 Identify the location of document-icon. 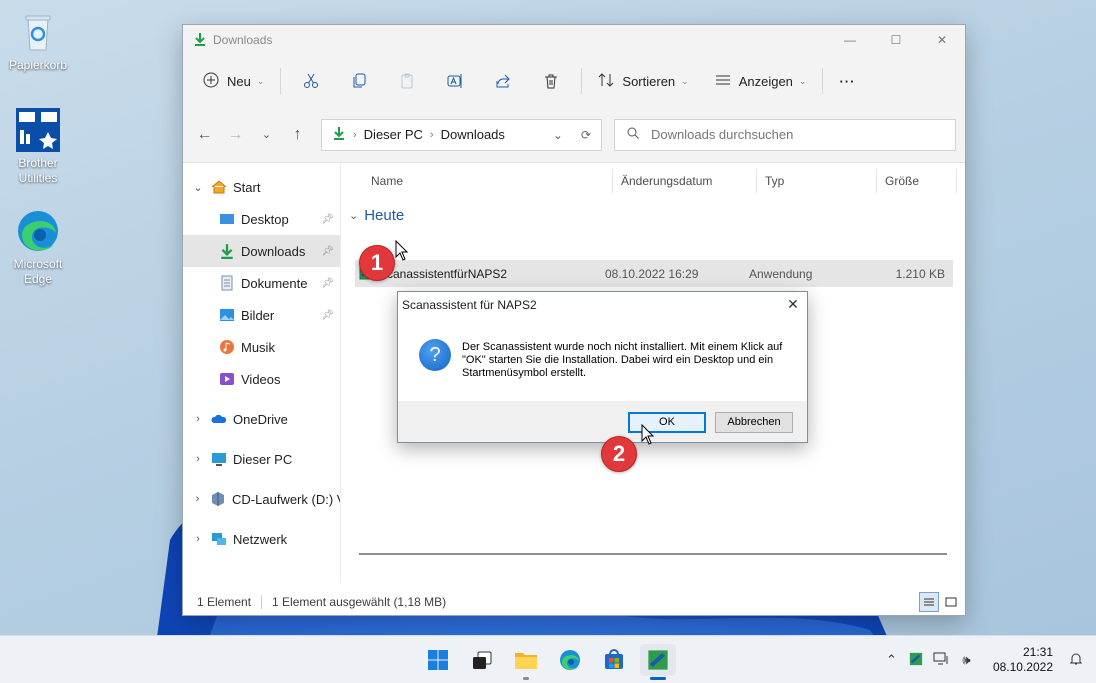
(227, 283).